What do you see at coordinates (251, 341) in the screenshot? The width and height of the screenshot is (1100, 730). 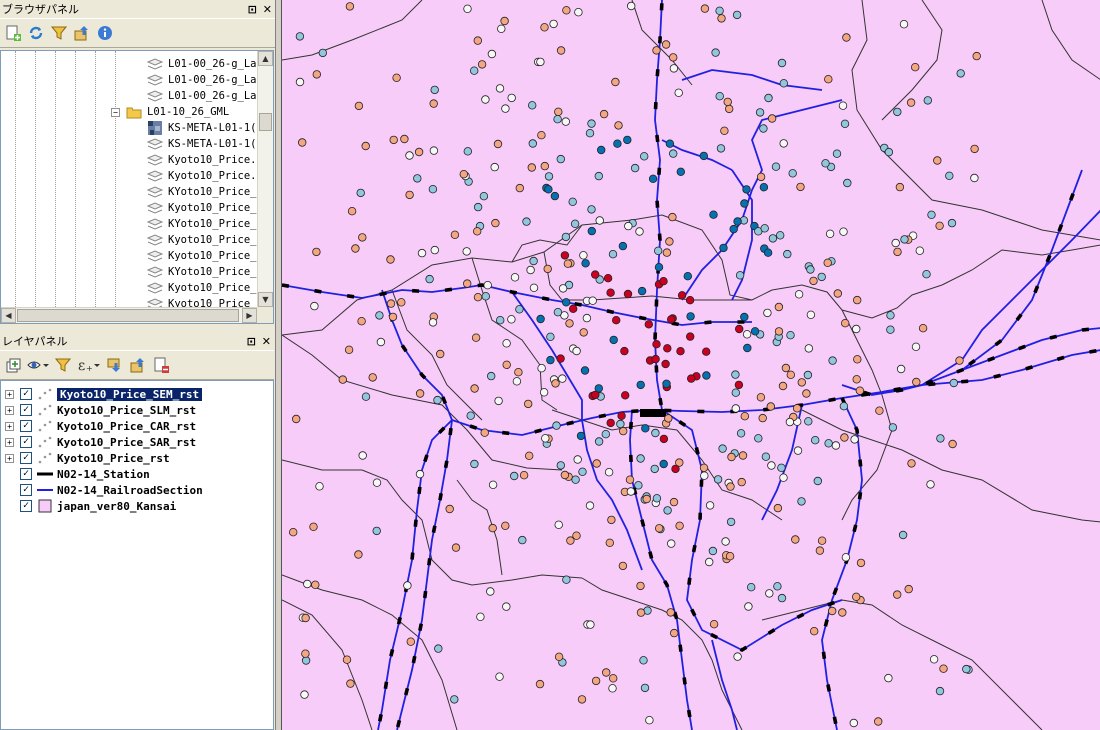 I see `layer-panel-float-button: ⊡` at bounding box center [251, 341].